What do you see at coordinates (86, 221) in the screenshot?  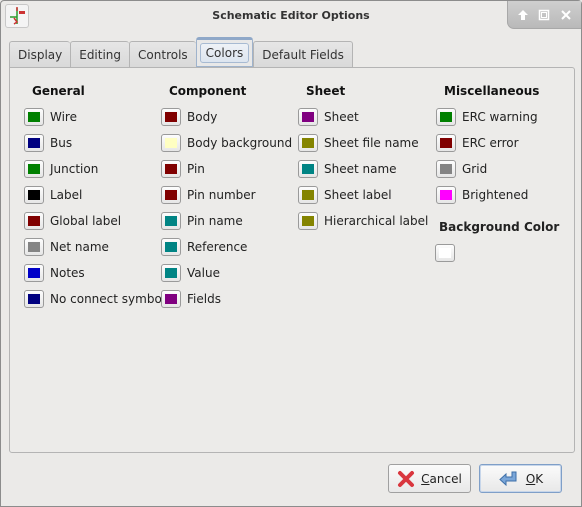 I see `color-item-label: Global label` at bounding box center [86, 221].